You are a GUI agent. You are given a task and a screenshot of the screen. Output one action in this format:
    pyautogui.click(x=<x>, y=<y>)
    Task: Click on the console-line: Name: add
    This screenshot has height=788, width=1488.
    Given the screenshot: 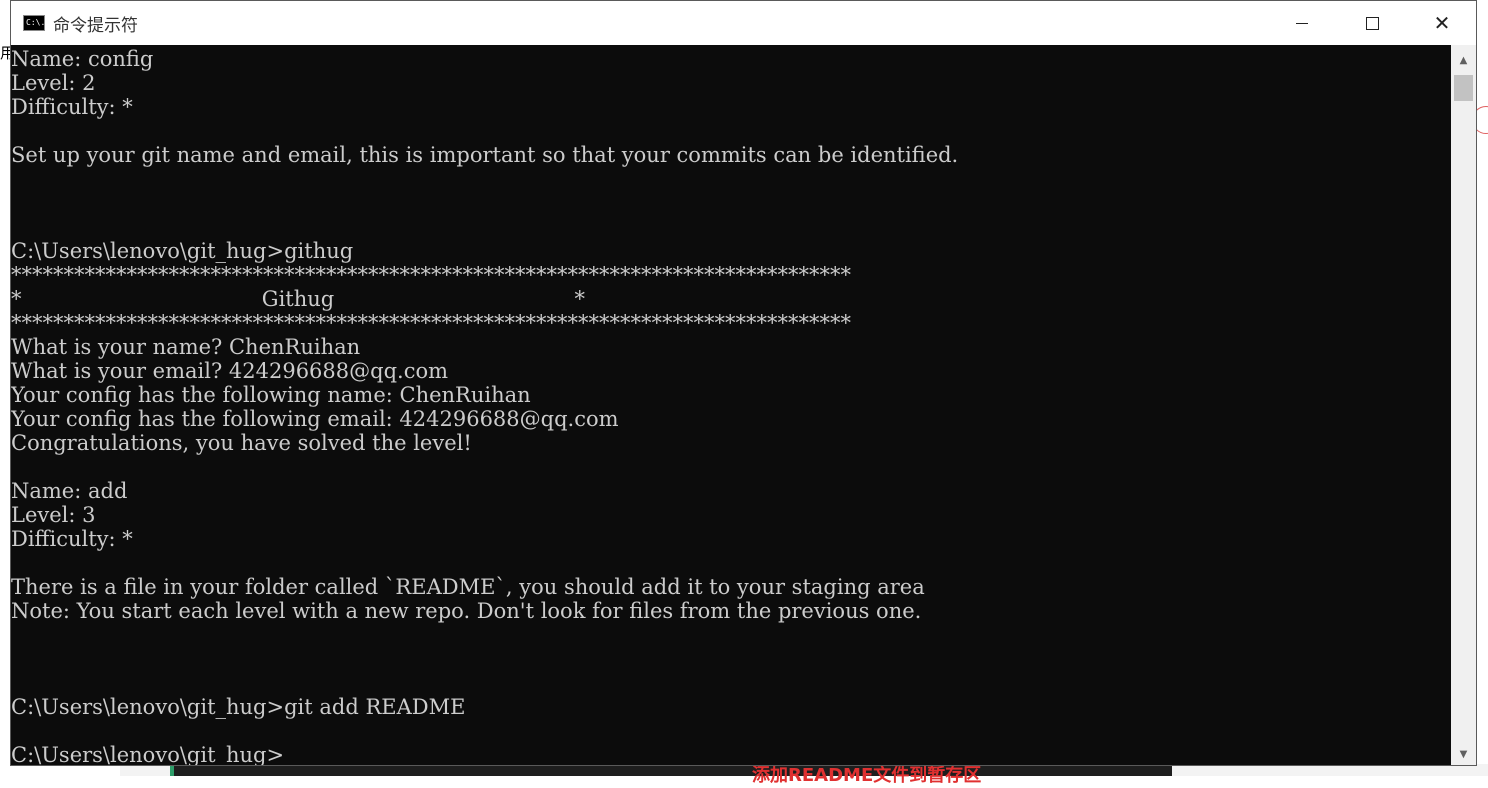 What is the action you would take?
    pyautogui.click(x=69, y=491)
    